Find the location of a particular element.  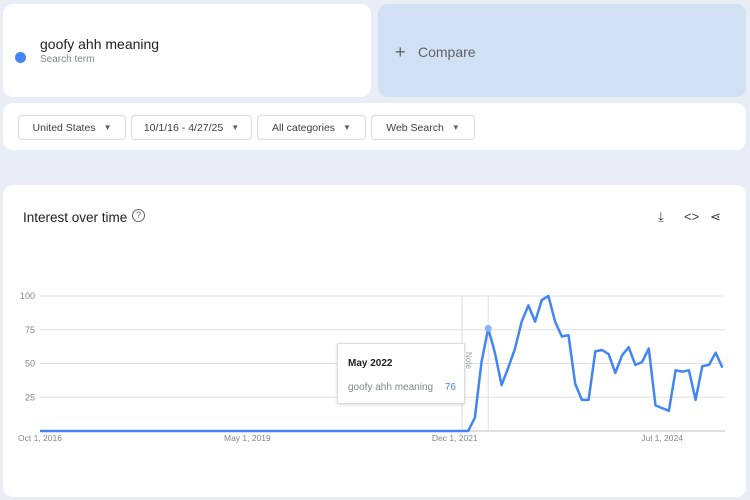

data-point is located at coordinates (488, 328).